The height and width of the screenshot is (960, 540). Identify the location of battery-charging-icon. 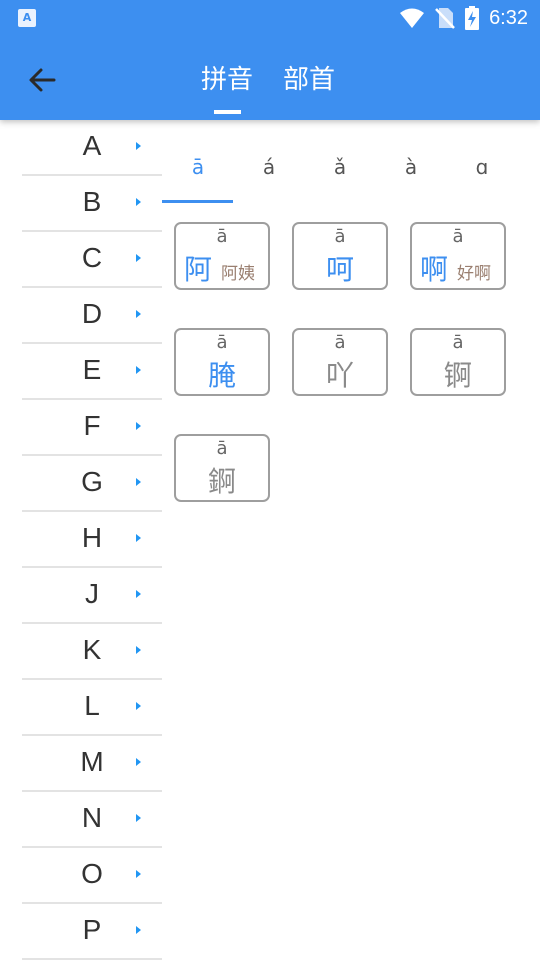
(472, 18).